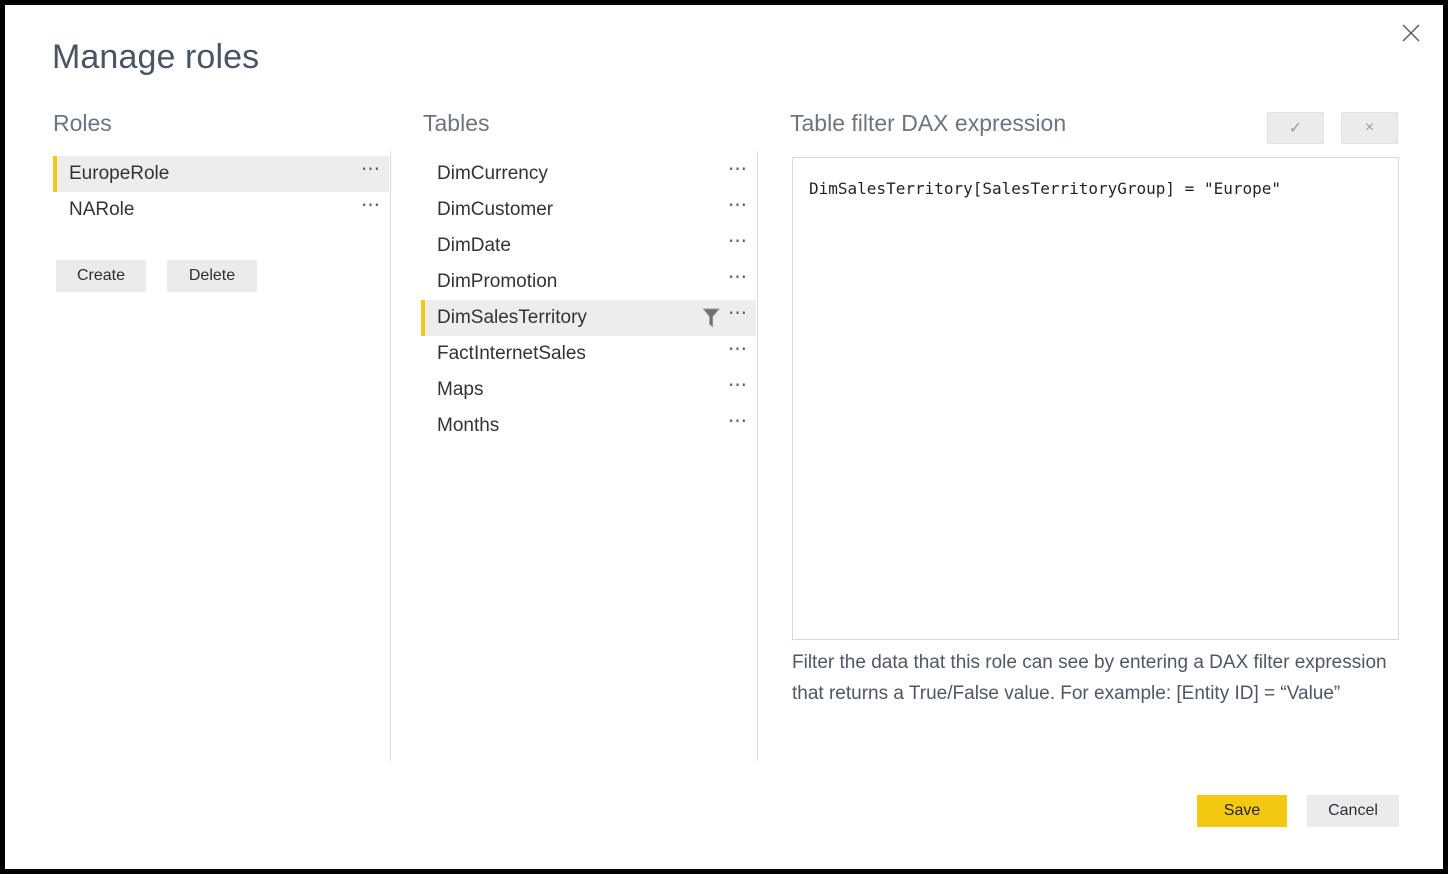 This screenshot has height=874, width=1448. What do you see at coordinates (511, 353) in the screenshot?
I see `tables-list-item-label: FactInternetSales` at bounding box center [511, 353].